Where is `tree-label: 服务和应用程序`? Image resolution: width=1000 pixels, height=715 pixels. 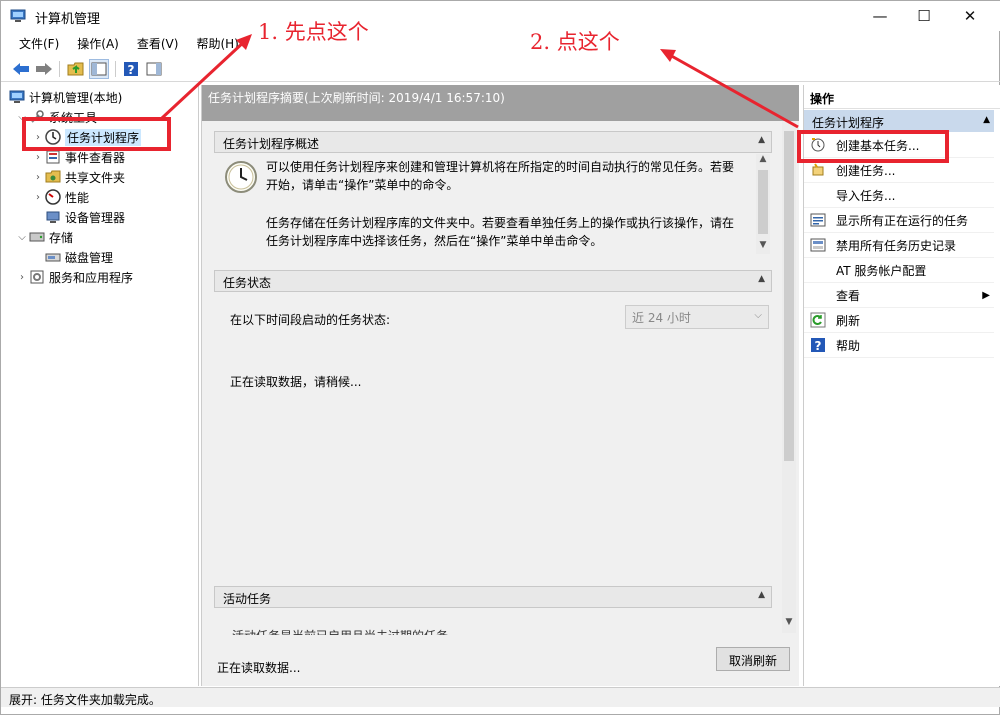
tree-label: 服务和应用程序 is located at coordinates (91, 277).